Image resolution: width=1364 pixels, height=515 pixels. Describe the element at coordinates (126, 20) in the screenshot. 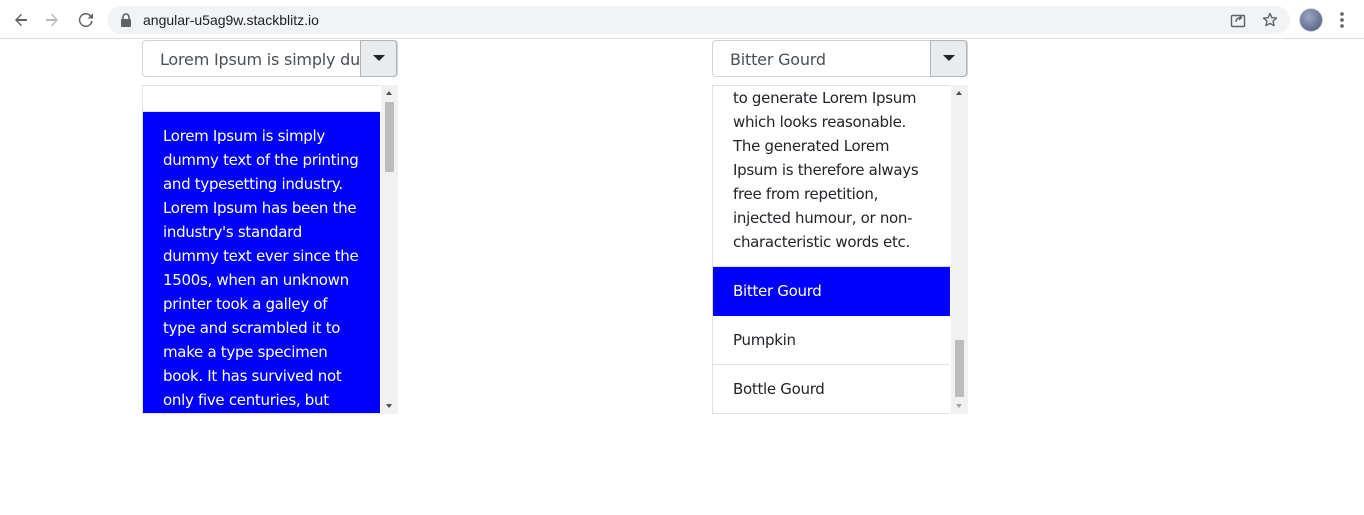

I see `lock-icon` at that location.